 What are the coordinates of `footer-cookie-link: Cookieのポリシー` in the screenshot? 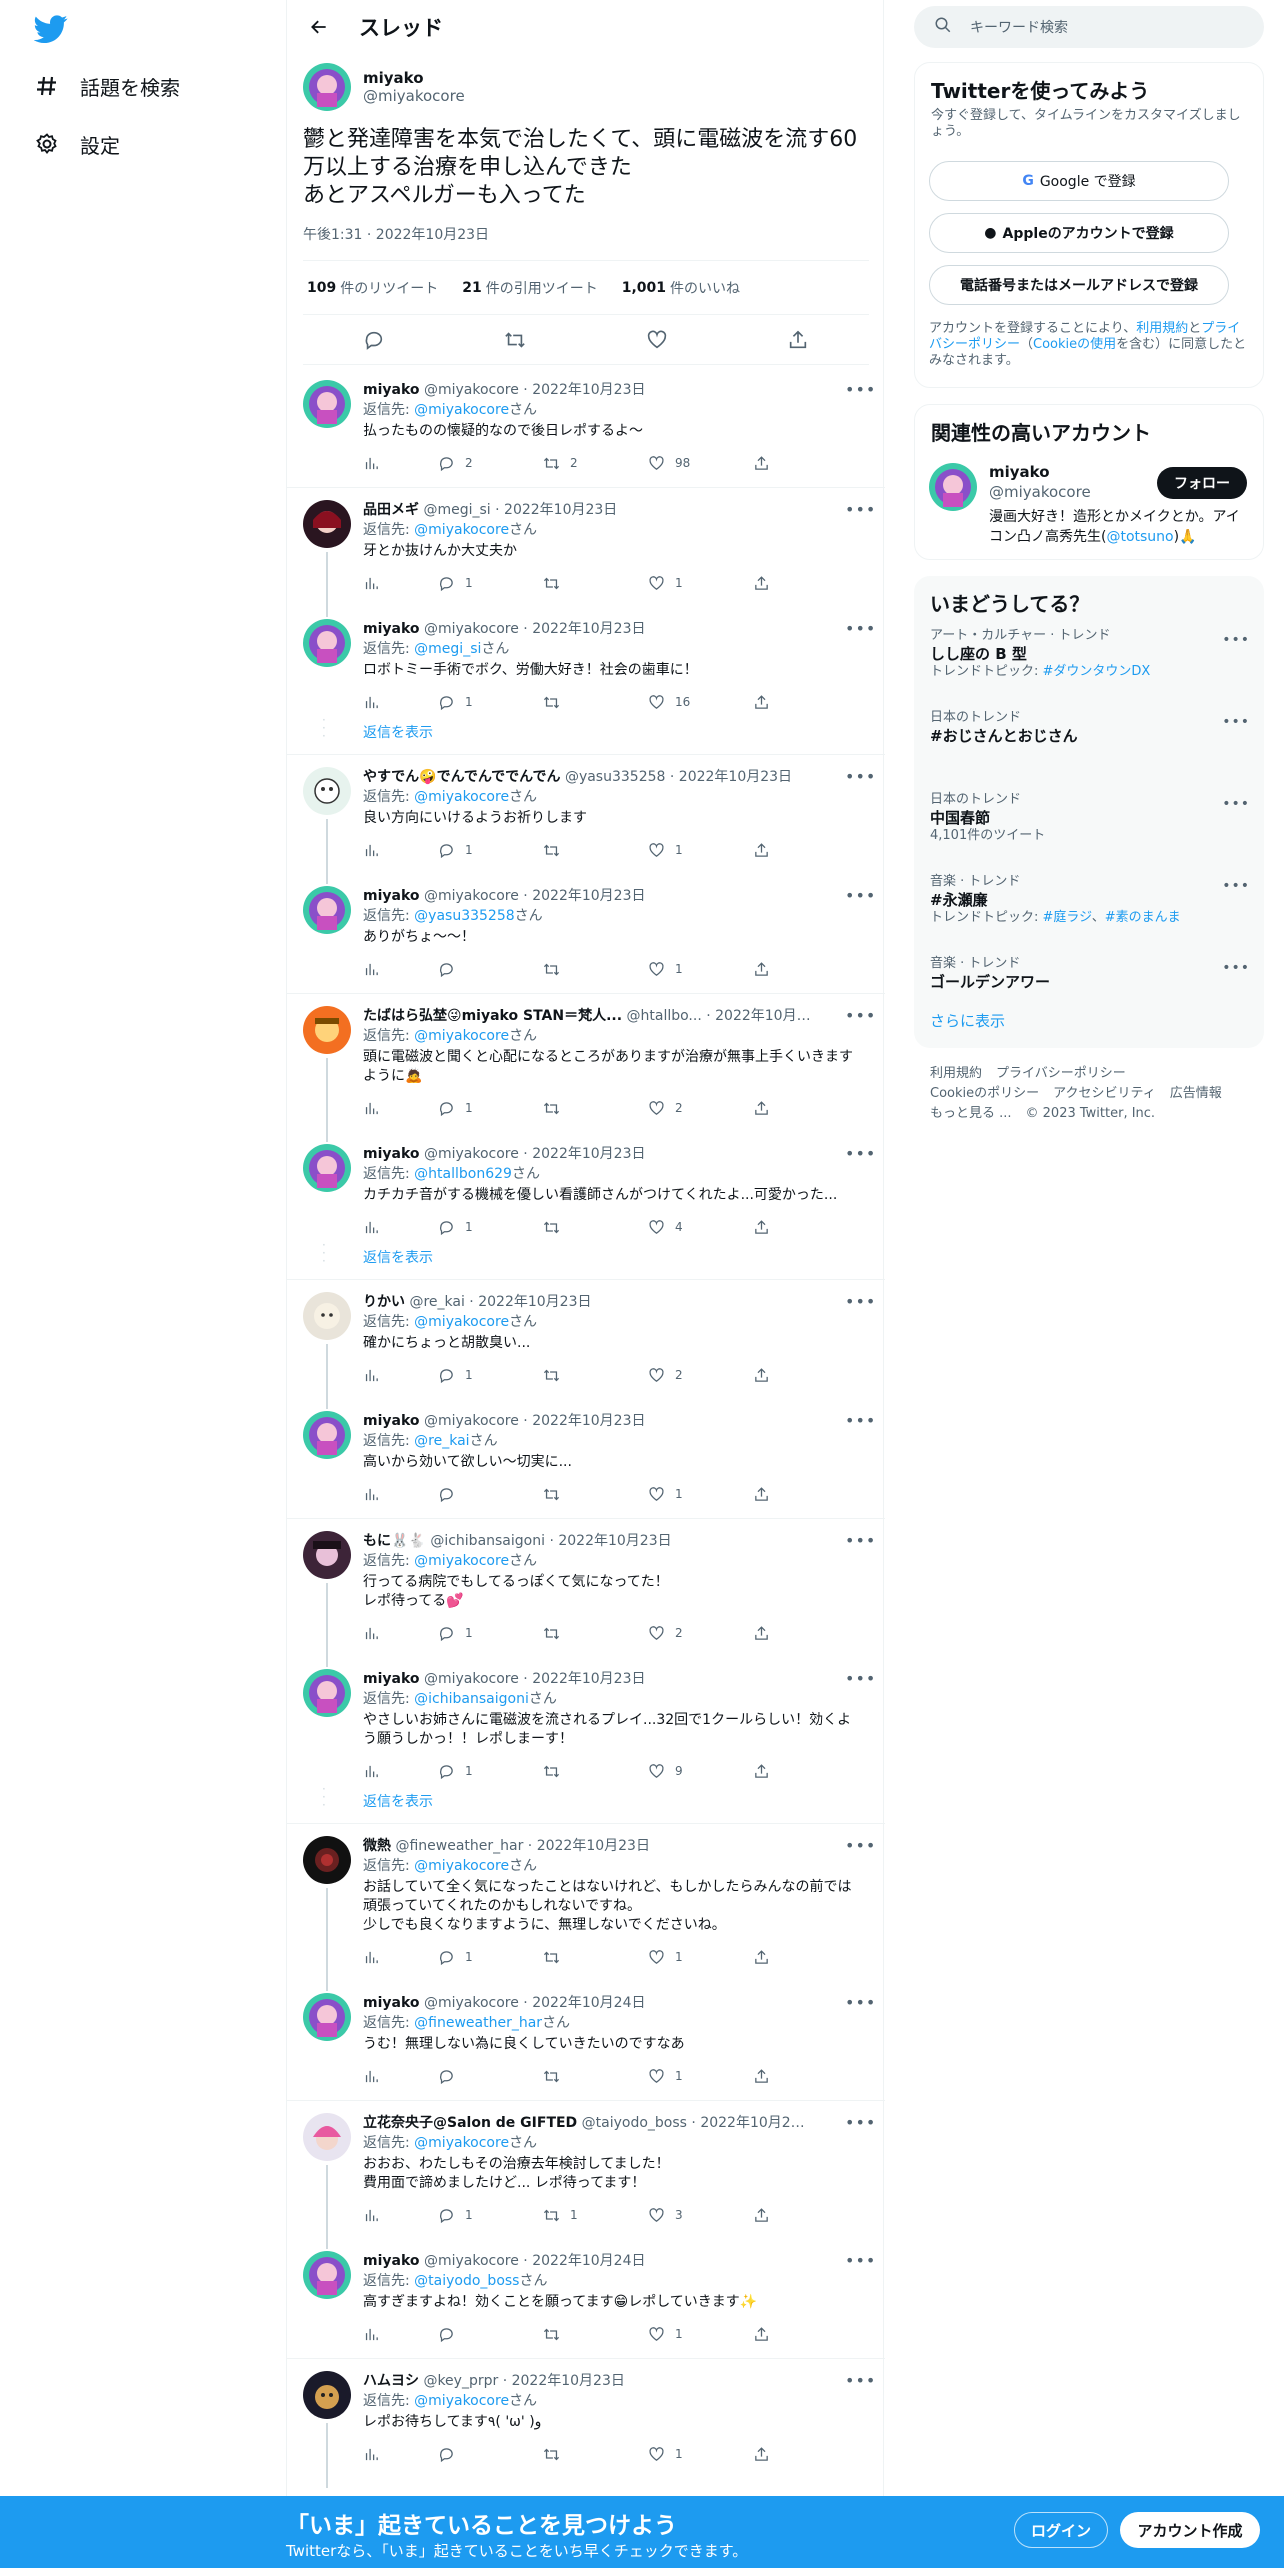 It's located at (984, 1093).